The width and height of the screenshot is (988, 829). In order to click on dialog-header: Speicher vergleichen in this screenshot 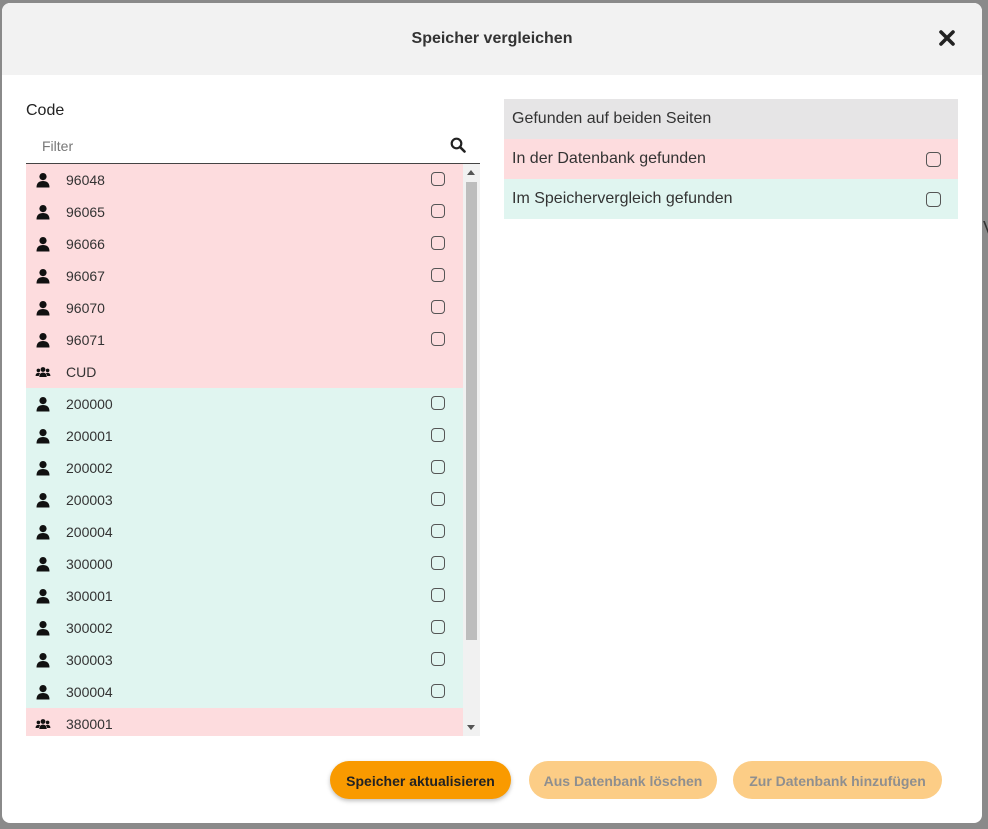, I will do `click(492, 39)`.